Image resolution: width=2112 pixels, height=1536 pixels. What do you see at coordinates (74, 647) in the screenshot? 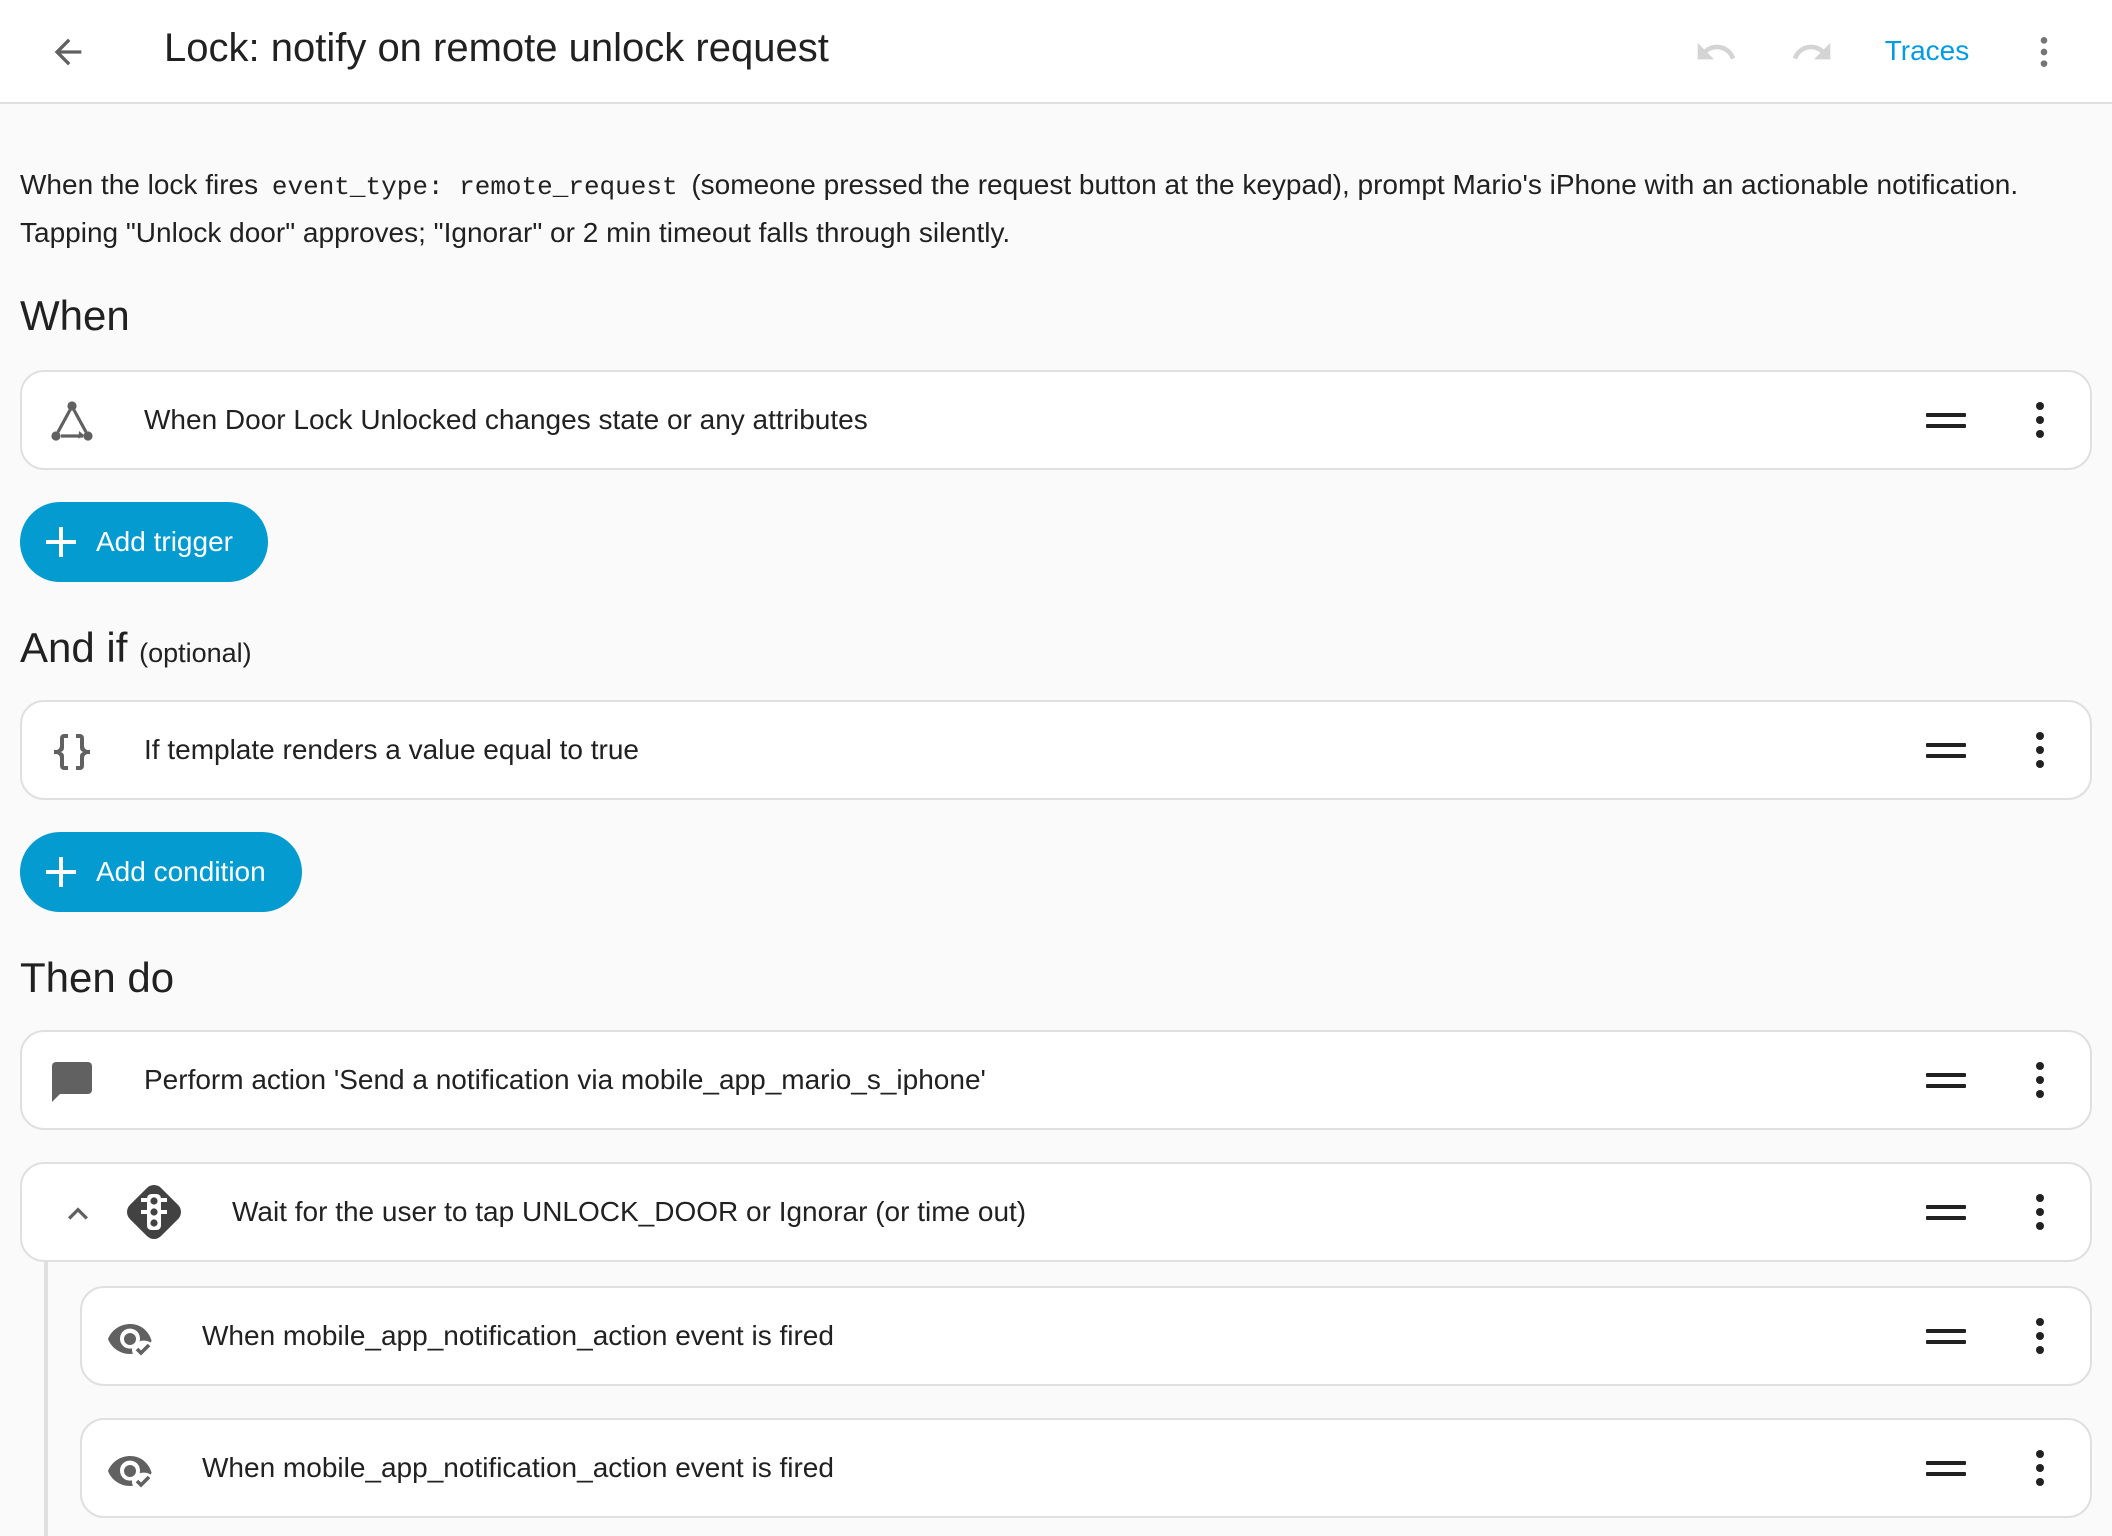
I see `and-if-title: And if` at bounding box center [74, 647].